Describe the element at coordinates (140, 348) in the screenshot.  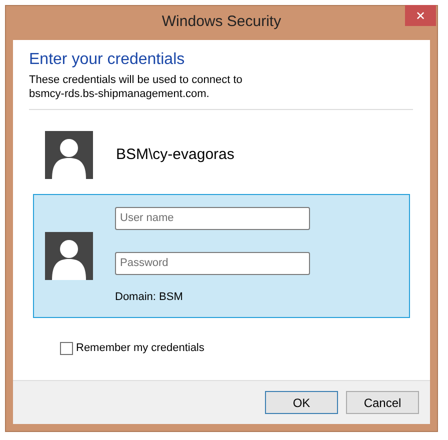
I see `remember-label: Remember my credentials` at that location.